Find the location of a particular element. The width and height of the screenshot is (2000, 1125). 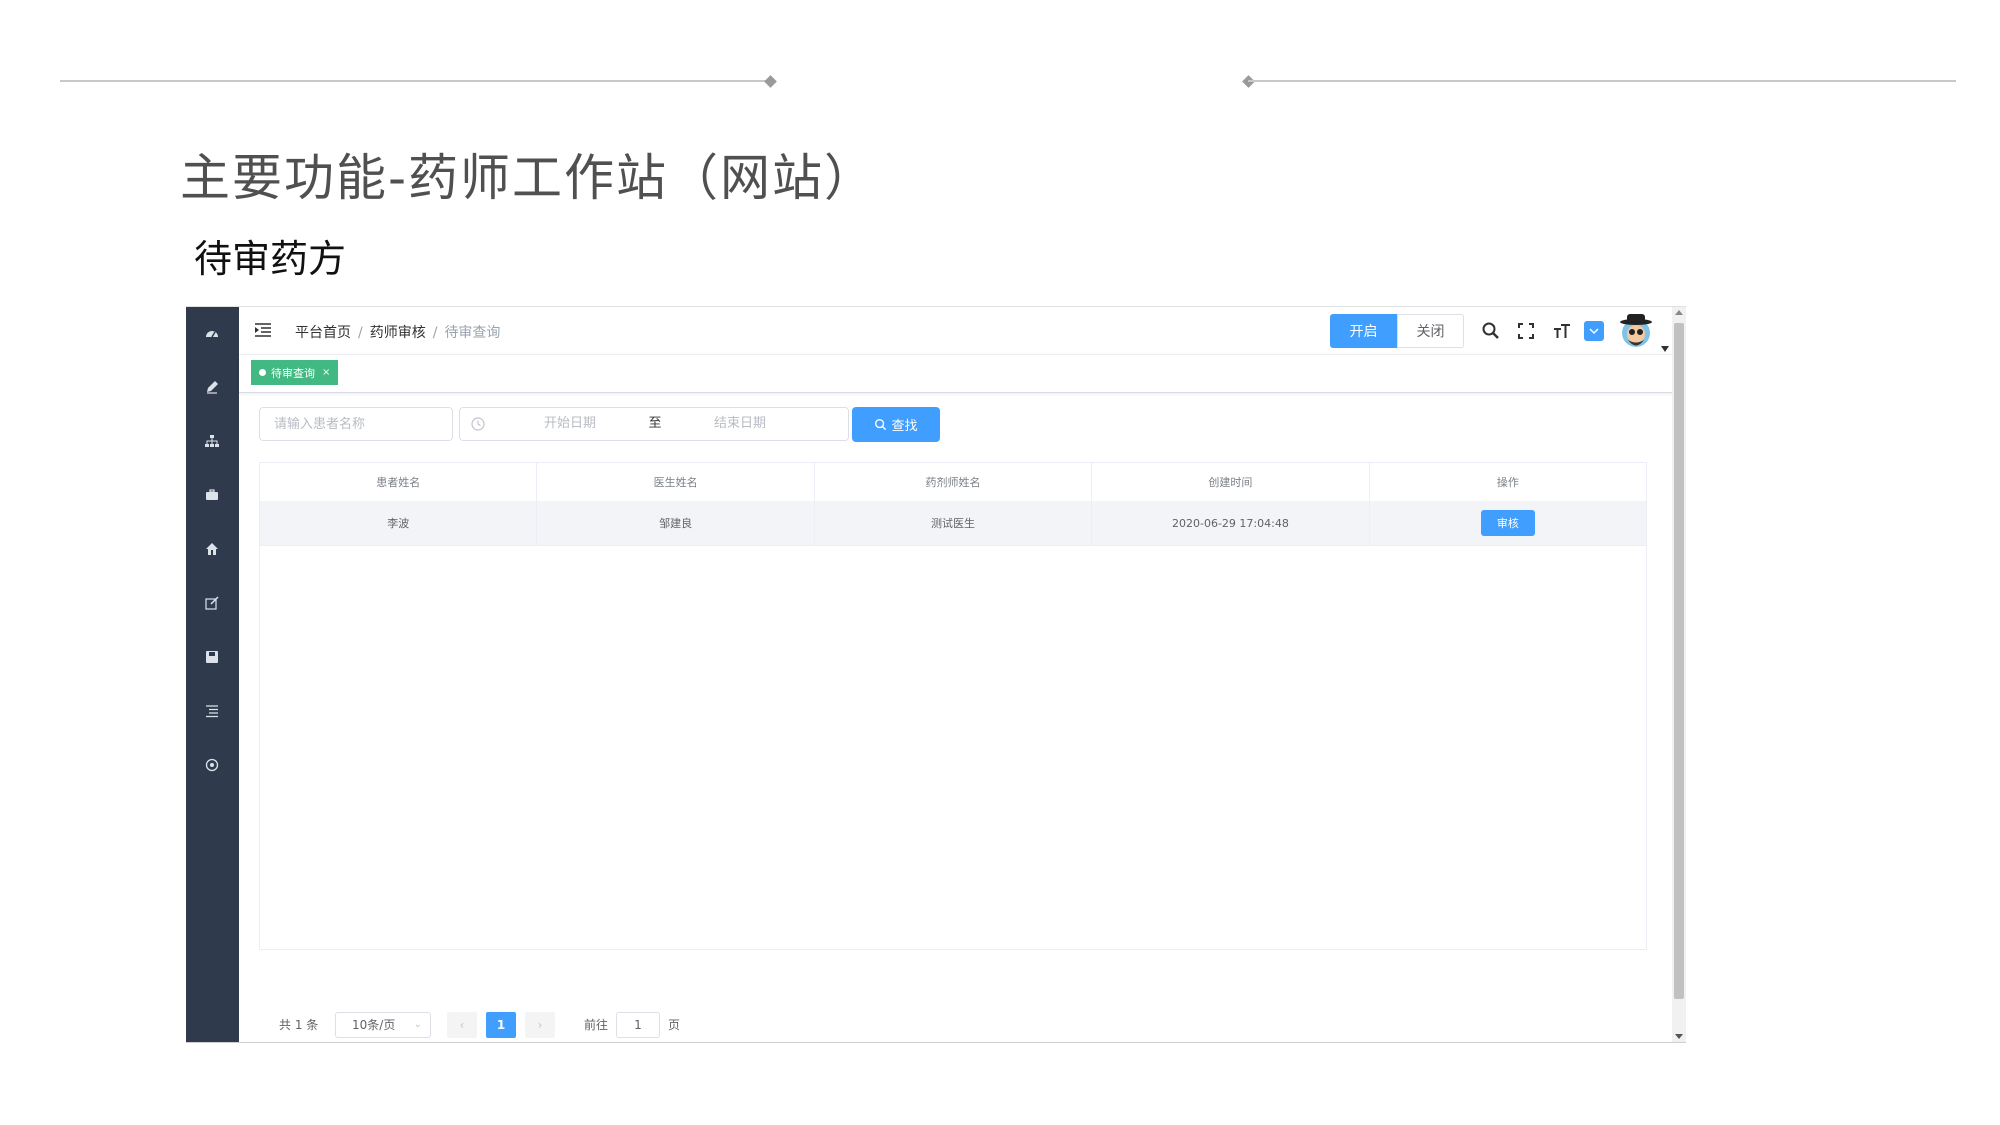

tag-close-icon: × is located at coordinates (326, 372).